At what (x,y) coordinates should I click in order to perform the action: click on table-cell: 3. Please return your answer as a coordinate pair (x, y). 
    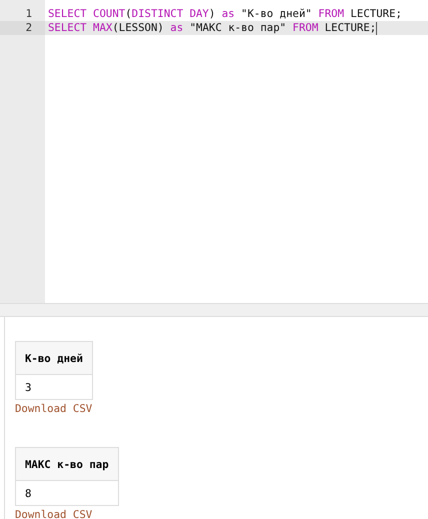
    Looking at the image, I should click on (54, 387).